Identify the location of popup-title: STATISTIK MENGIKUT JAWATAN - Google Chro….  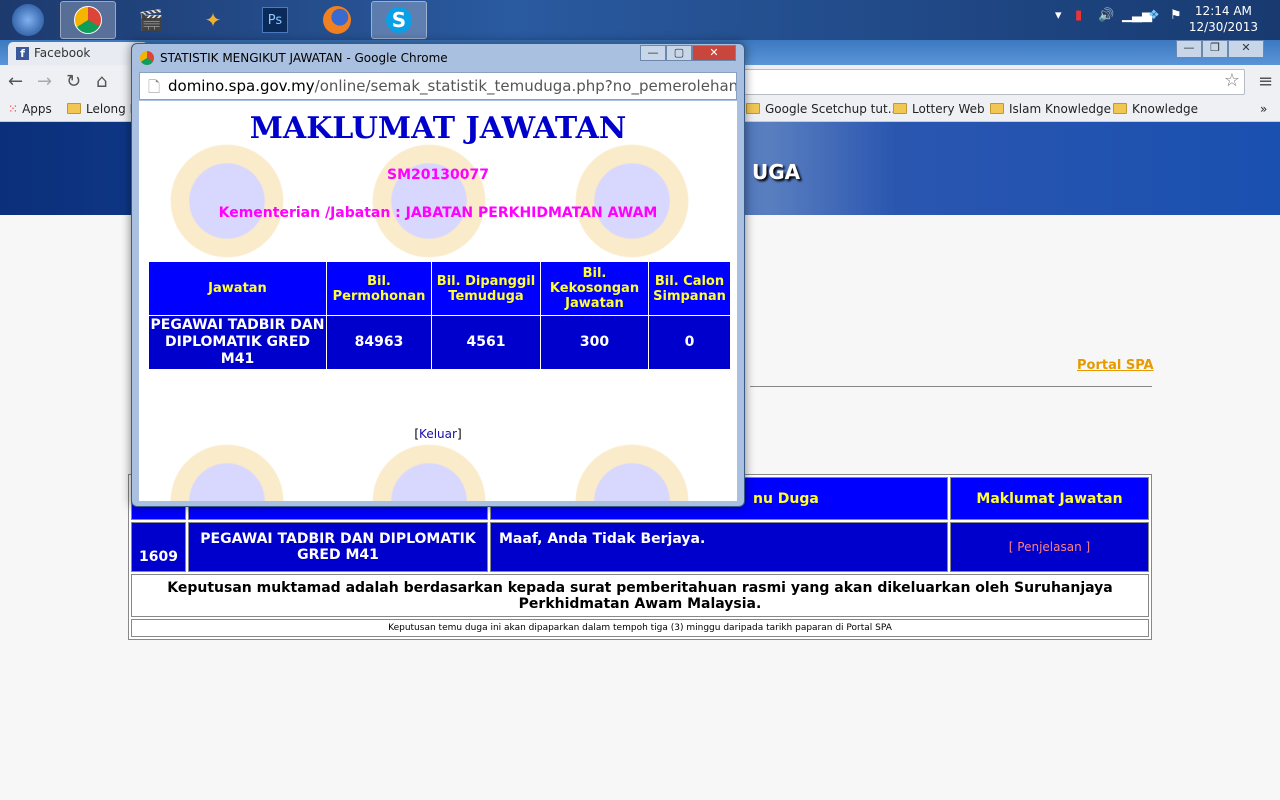
(304, 58).